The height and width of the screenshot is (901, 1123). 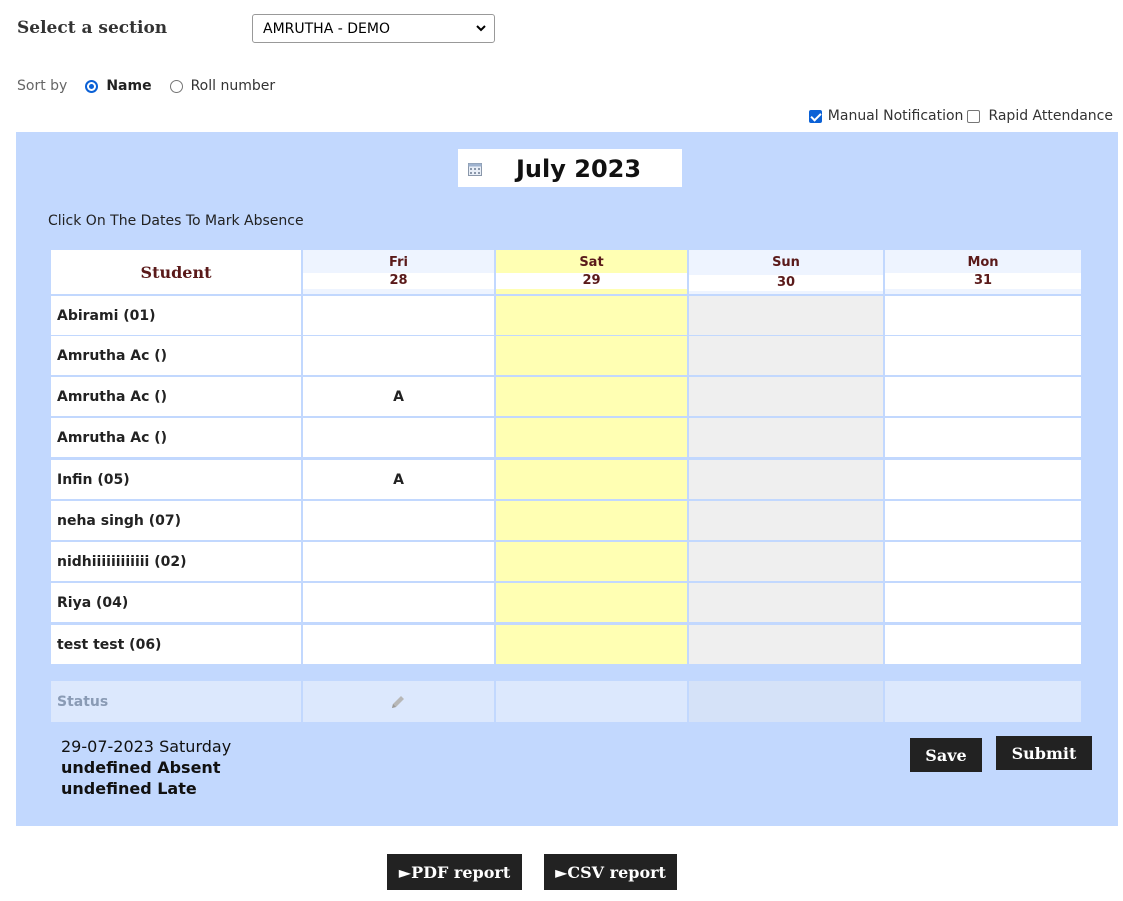 I want to click on sort-name-label: Name, so click(x=128, y=86).